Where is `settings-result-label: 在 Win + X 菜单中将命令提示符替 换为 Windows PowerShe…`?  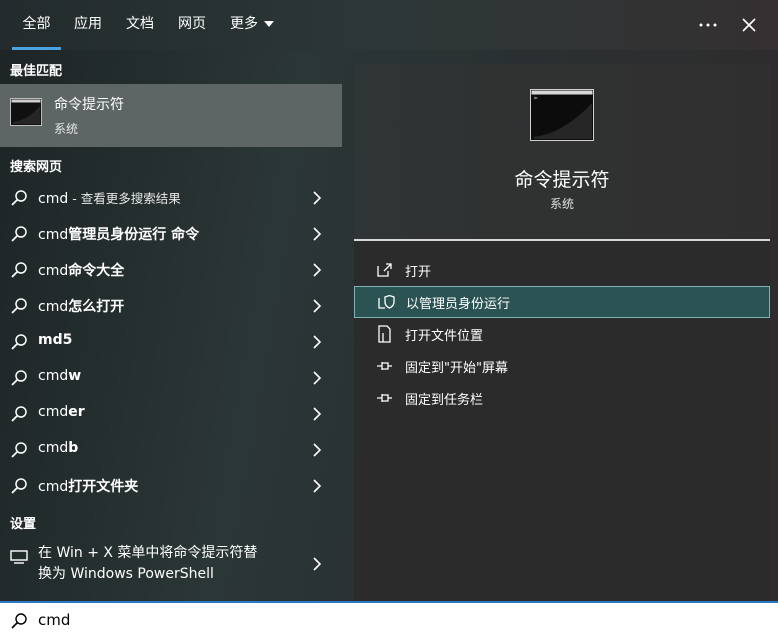
settings-result-label: 在 Win + X 菜单中将命令提示符替 换为 Windows PowerShe… is located at coordinates (148, 563).